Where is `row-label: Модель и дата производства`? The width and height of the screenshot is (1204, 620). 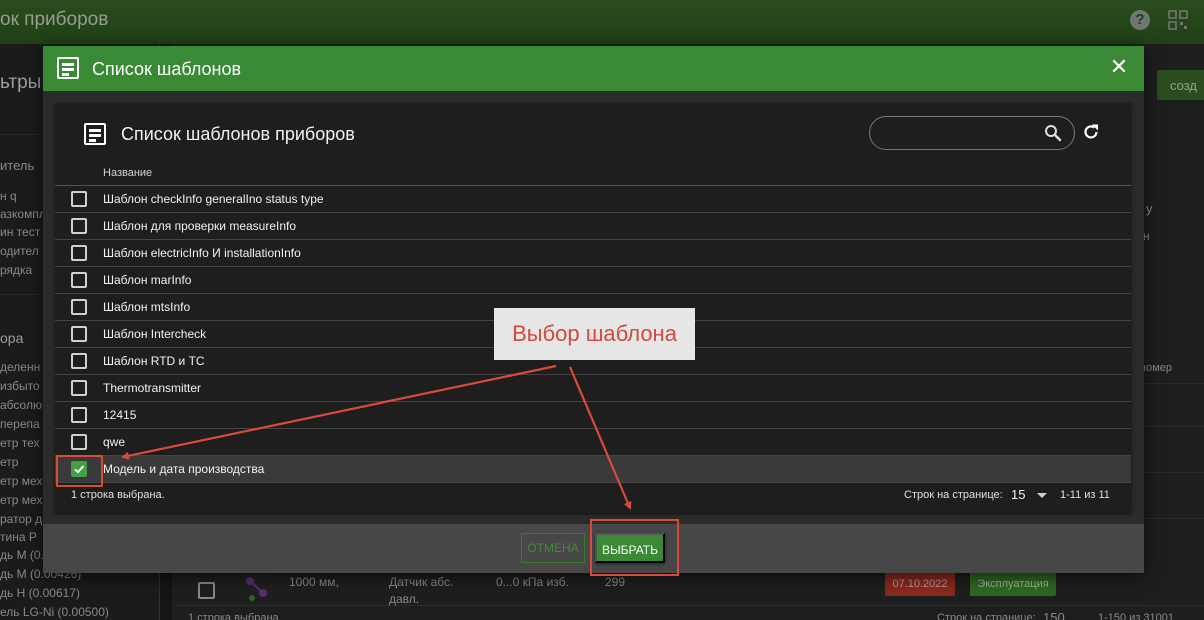 row-label: Модель и дата производства is located at coordinates (184, 469).